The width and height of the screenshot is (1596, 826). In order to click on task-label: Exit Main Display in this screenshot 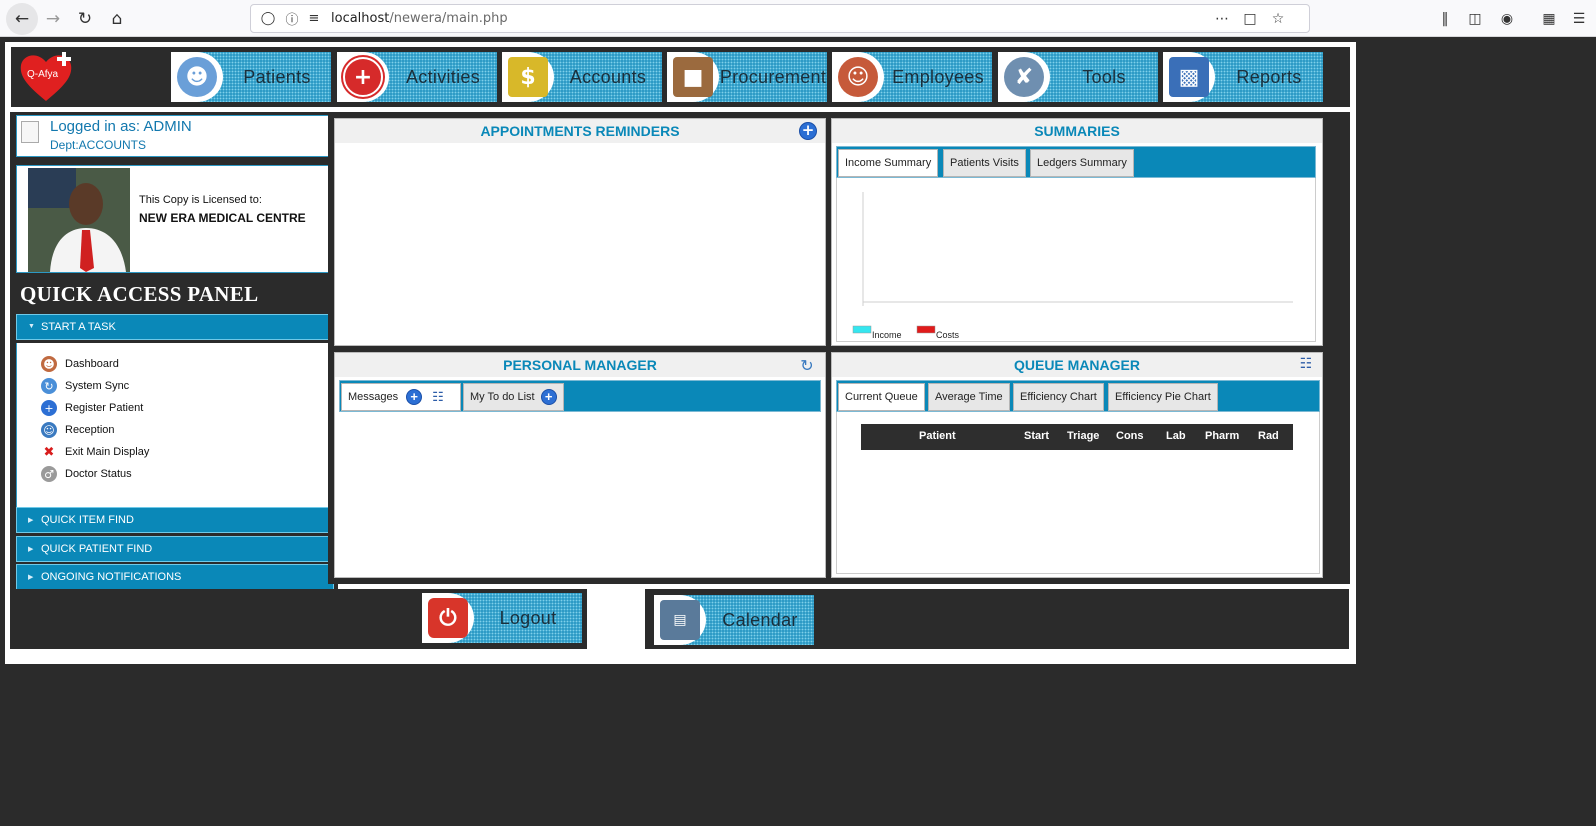, I will do `click(107, 452)`.